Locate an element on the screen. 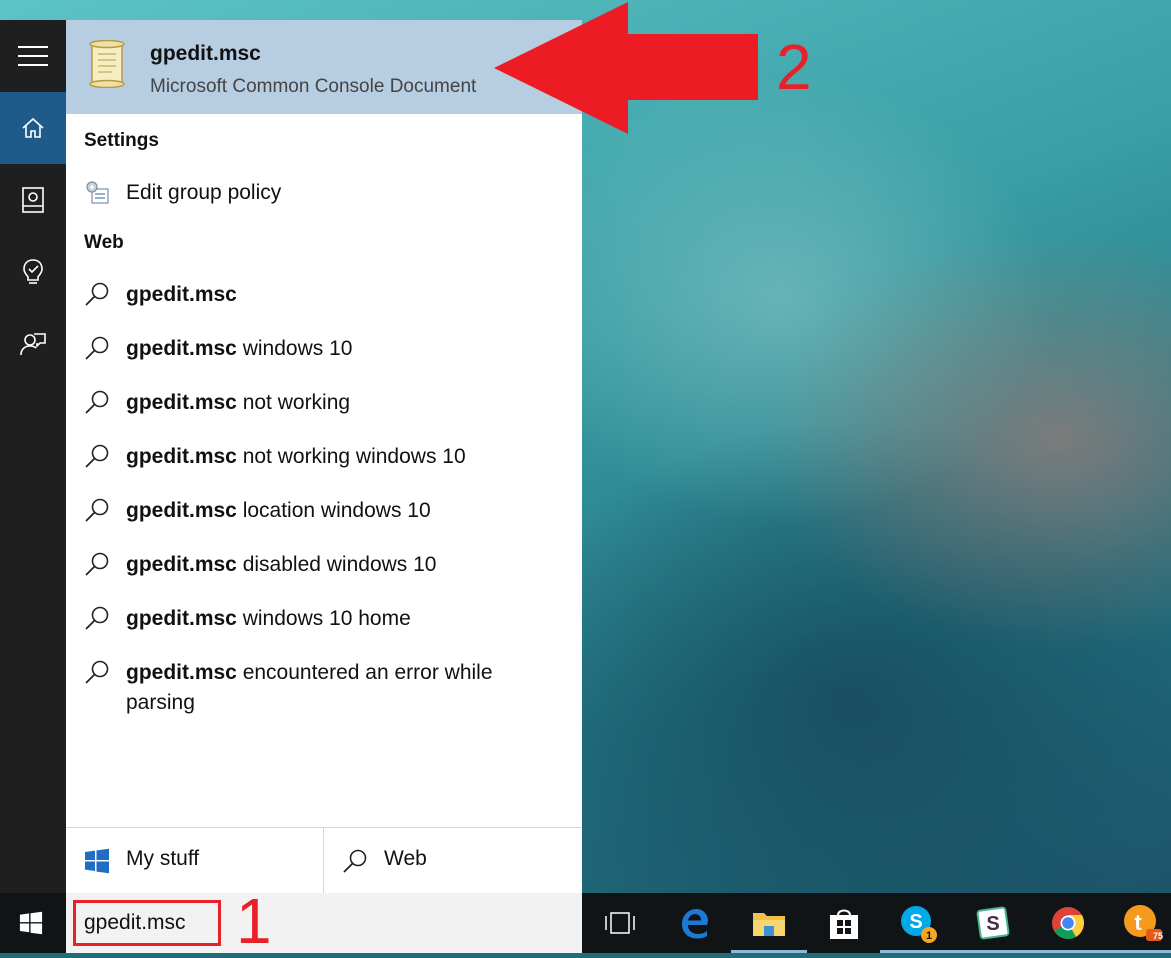 This screenshot has height=958, width=1171. web-suggestion: gpedit.msc not working is located at coordinates (324, 402).